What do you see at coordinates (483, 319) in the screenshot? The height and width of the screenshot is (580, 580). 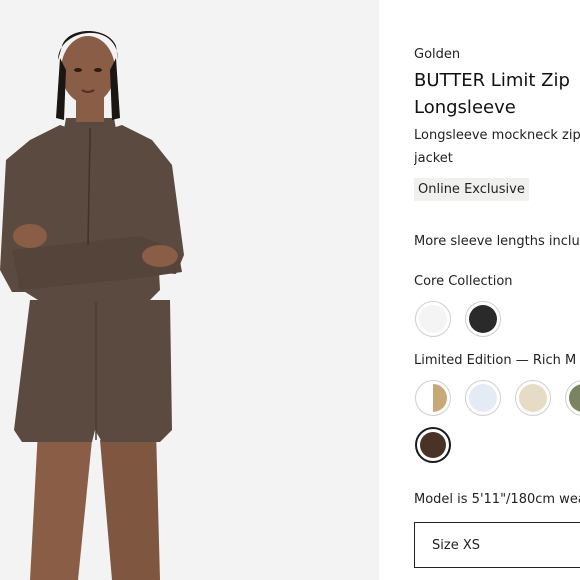 I see `swatch-core-black` at bounding box center [483, 319].